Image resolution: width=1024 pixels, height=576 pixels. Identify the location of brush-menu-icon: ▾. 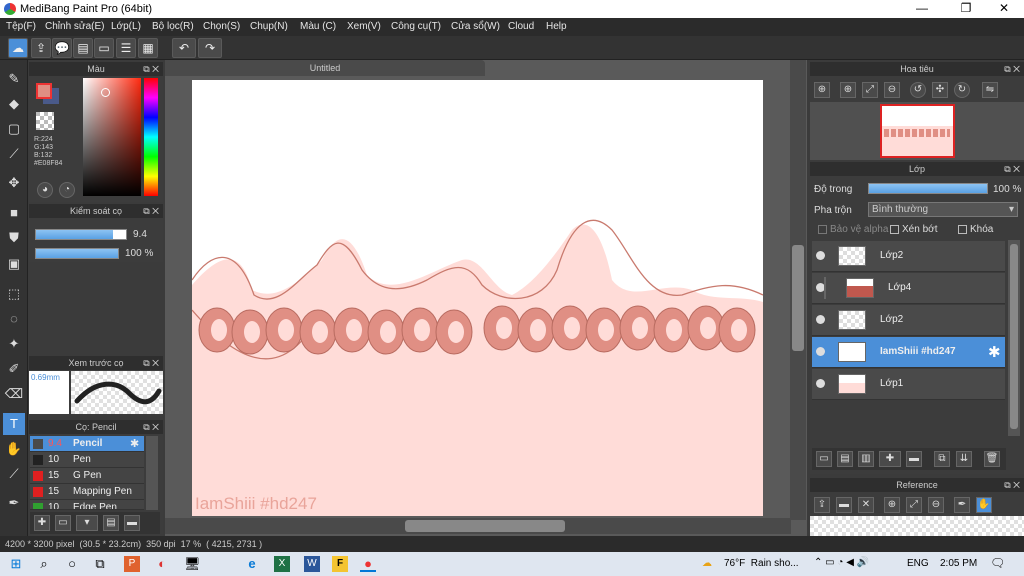
(87, 523).